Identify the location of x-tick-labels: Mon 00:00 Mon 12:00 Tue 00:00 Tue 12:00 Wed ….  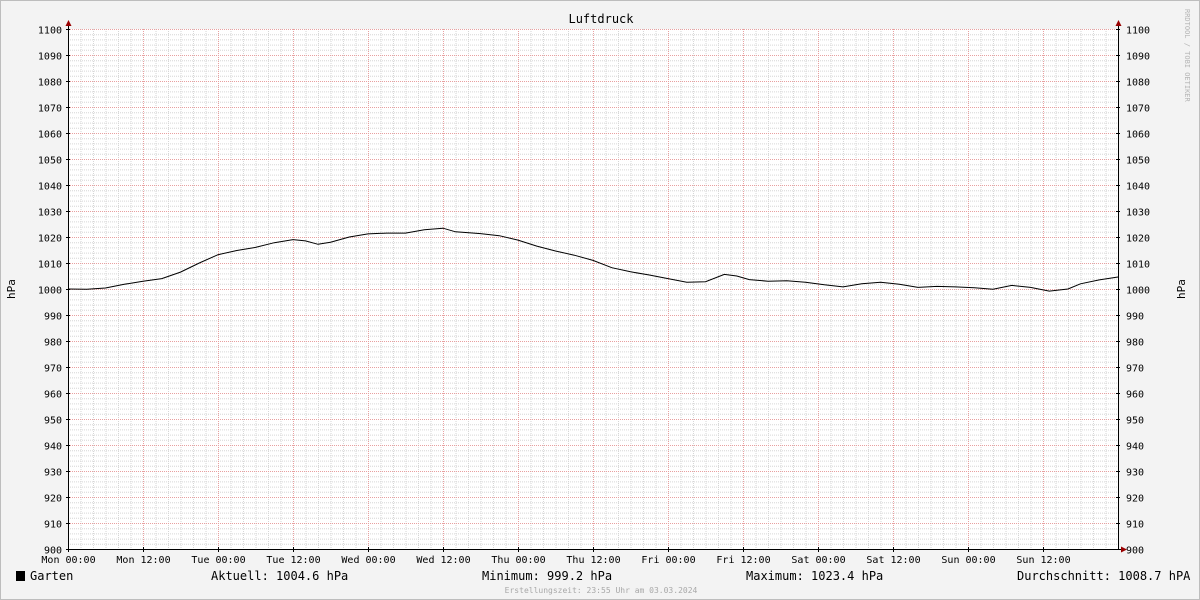
(555, 560).